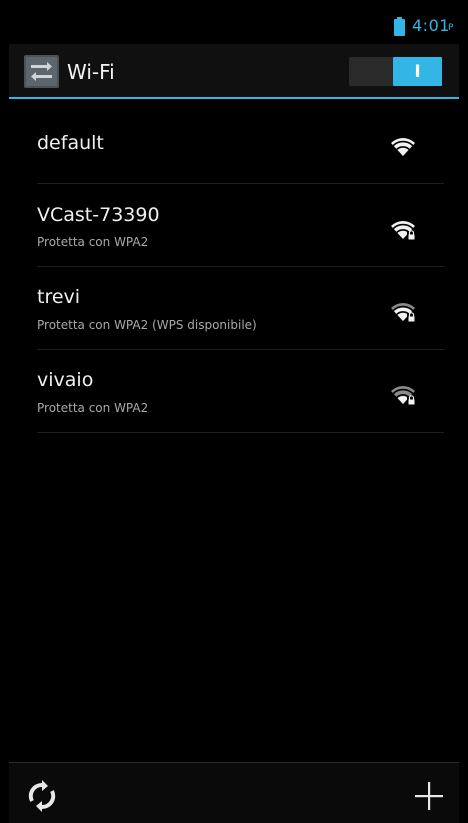 The image size is (468, 823). Describe the element at coordinates (234, 141) in the screenshot. I see `network-item-default: default` at that location.